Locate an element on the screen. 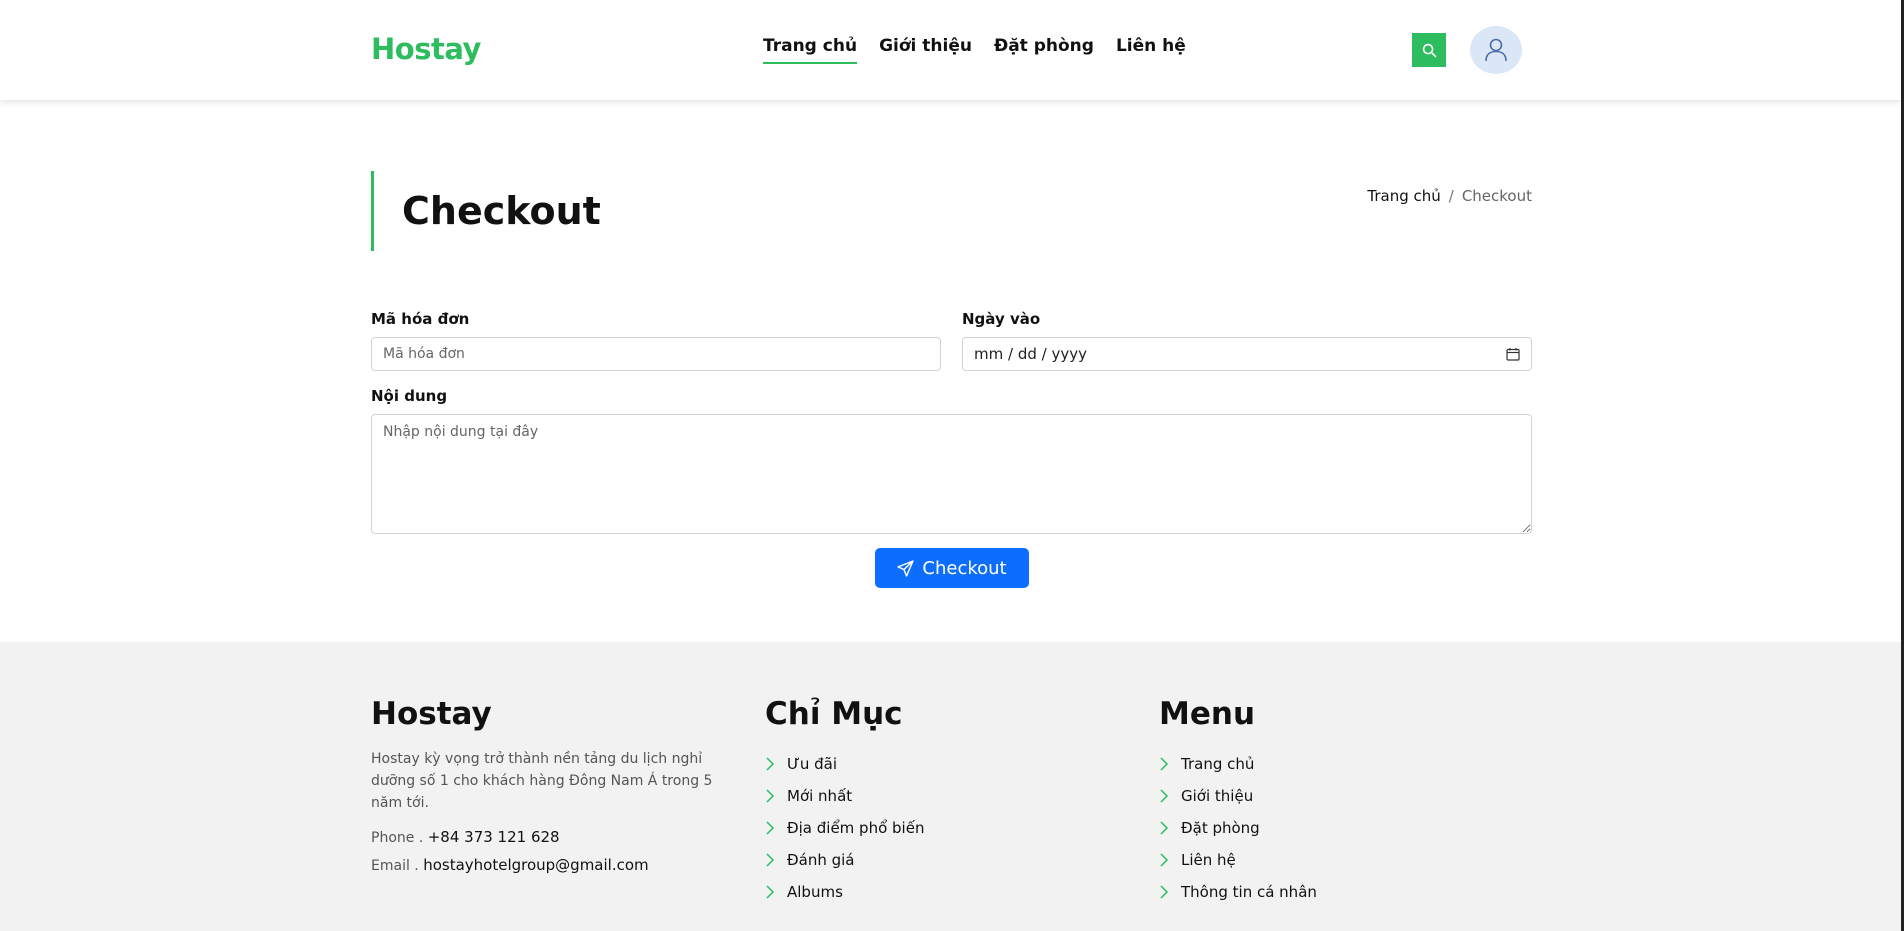 The height and width of the screenshot is (931, 1904). calendar-icon is located at coordinates (1513, 354).